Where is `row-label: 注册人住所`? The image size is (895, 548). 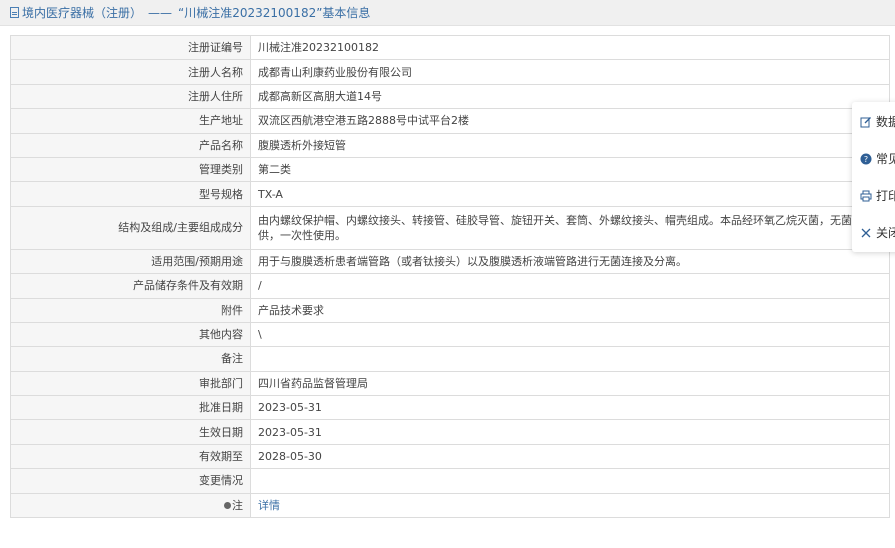
row-label: 注册人住所 is located at coordinates (130, 96).